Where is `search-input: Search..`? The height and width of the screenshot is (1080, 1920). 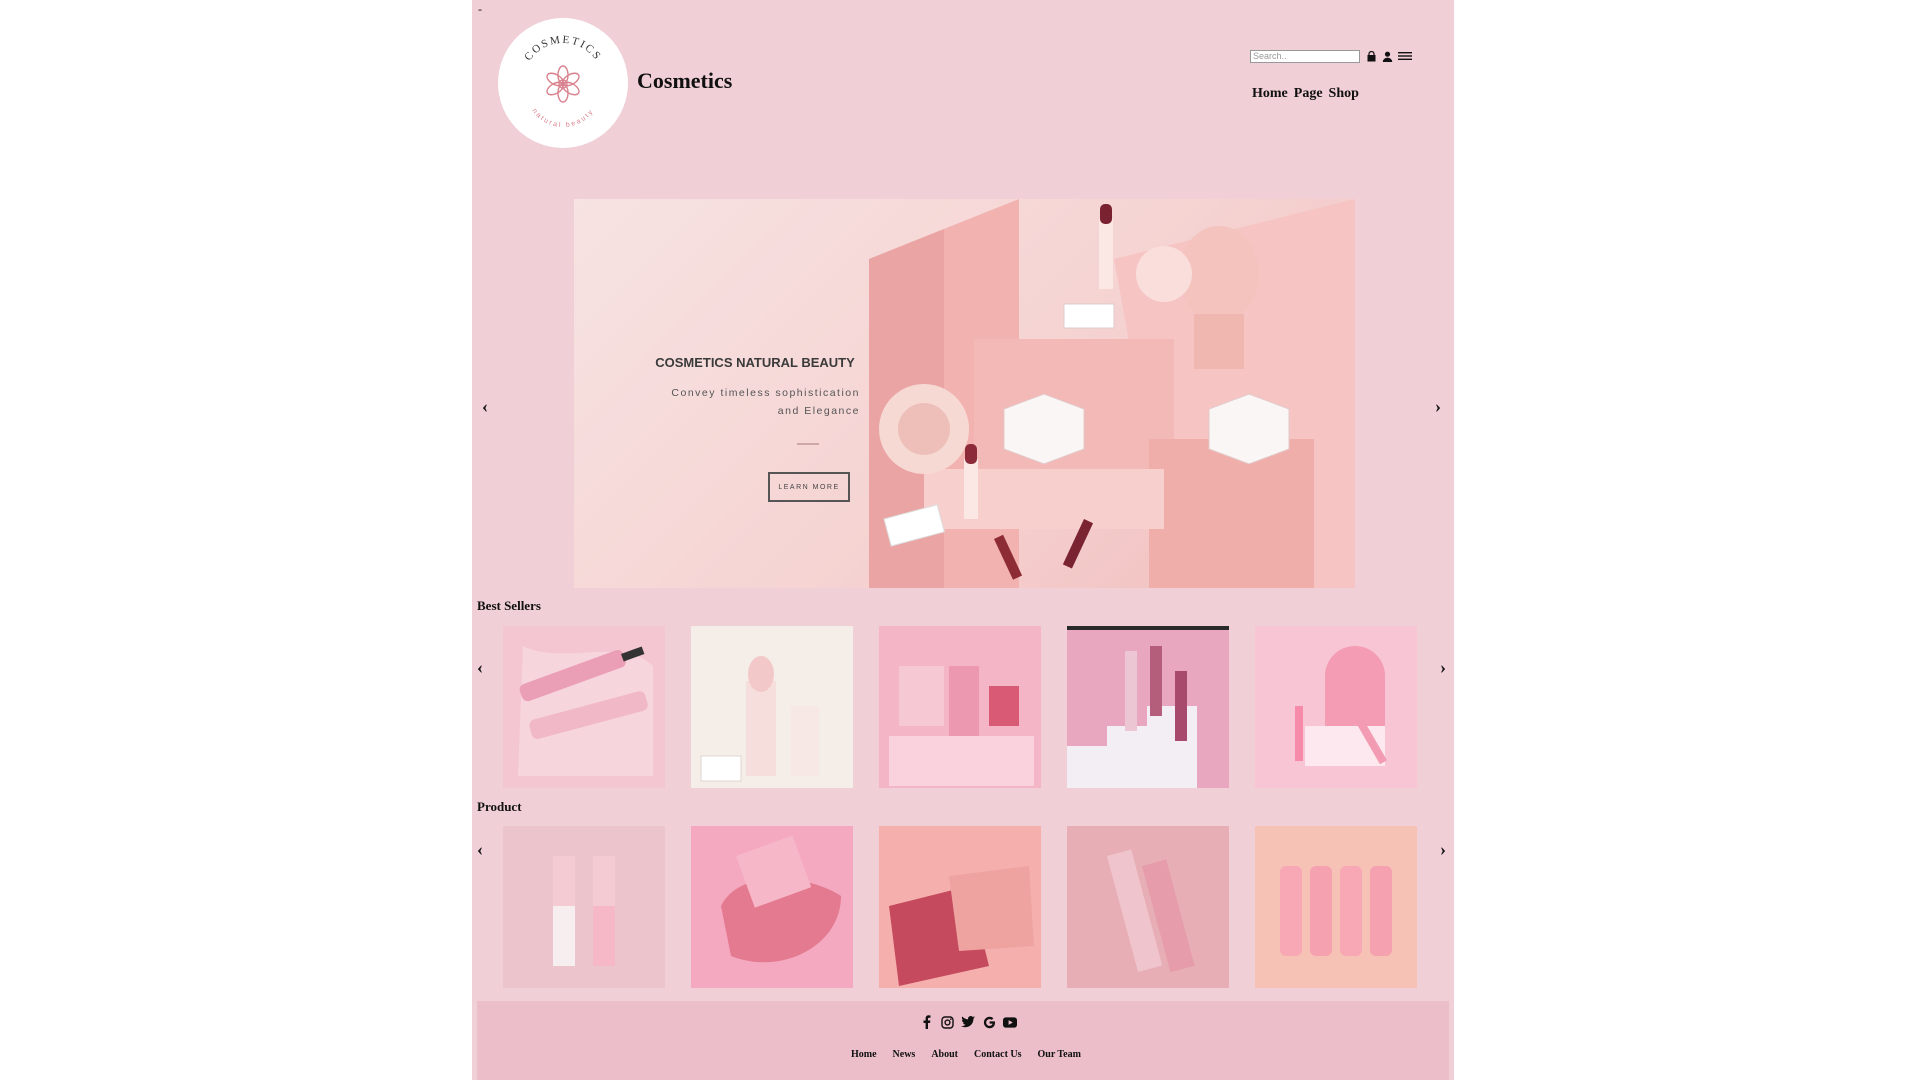
search-input: Search.. is located at coordinates (1305, 56).